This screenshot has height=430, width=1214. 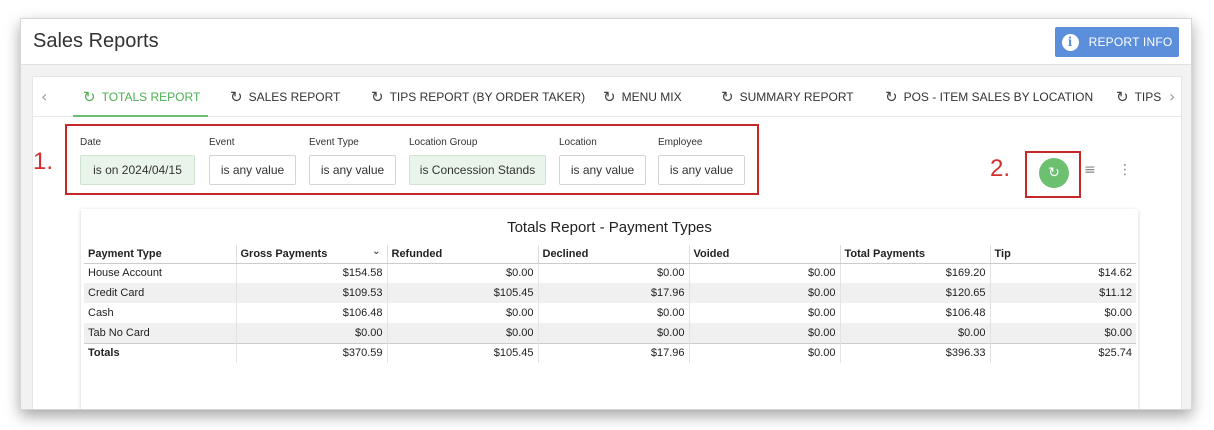 What do you see at coordinates (606, 42) in the screenshot?
I see `app-header: Sales Reports i REPORT INFO` at bounding box center [606, 42].